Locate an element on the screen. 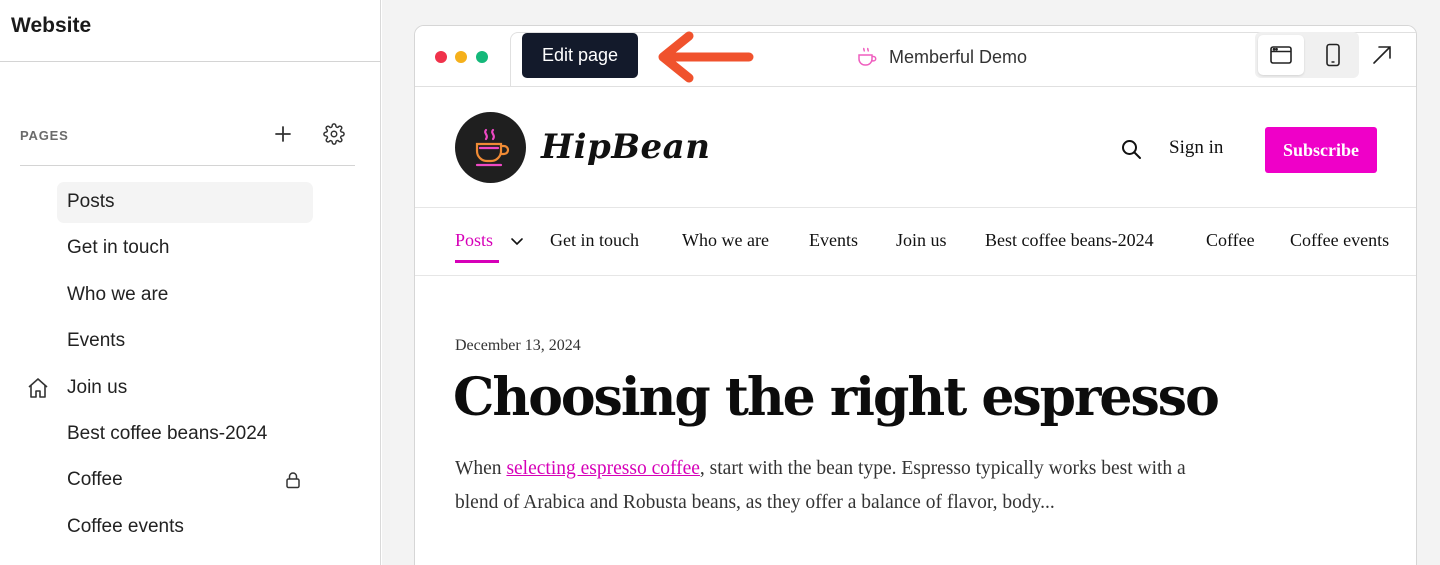  nav-item-get-in-touch: Get in touch is located at coordinates (594, 240).